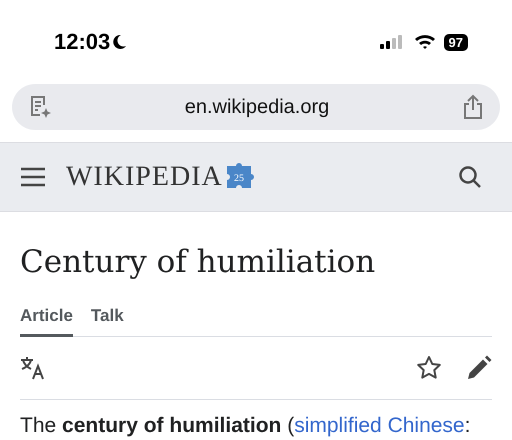  I want to click on wifi-icon, so click(425, 42).